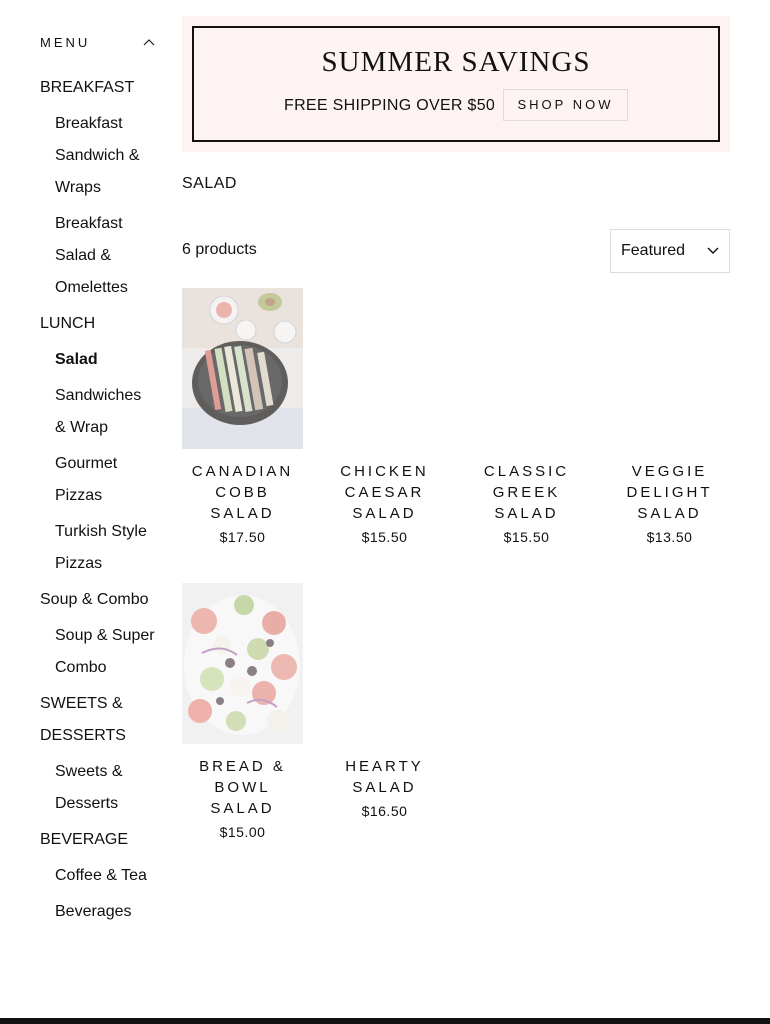 This screenshot has width=770, height=1024. What do you see at coordinates (669, 537) in the screenshot?
I see `product-price: $13.50` at bounding box center [669, 537].